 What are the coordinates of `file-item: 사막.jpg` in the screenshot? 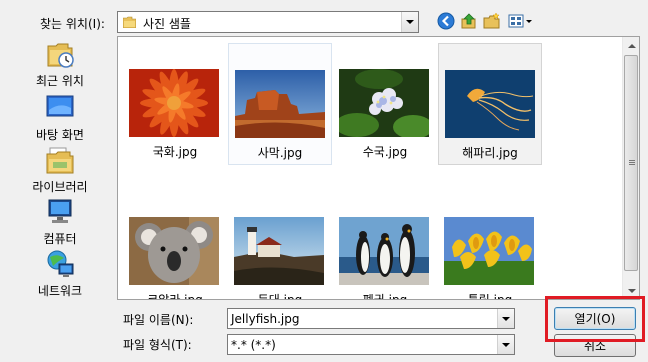 It's located at (280, 104).